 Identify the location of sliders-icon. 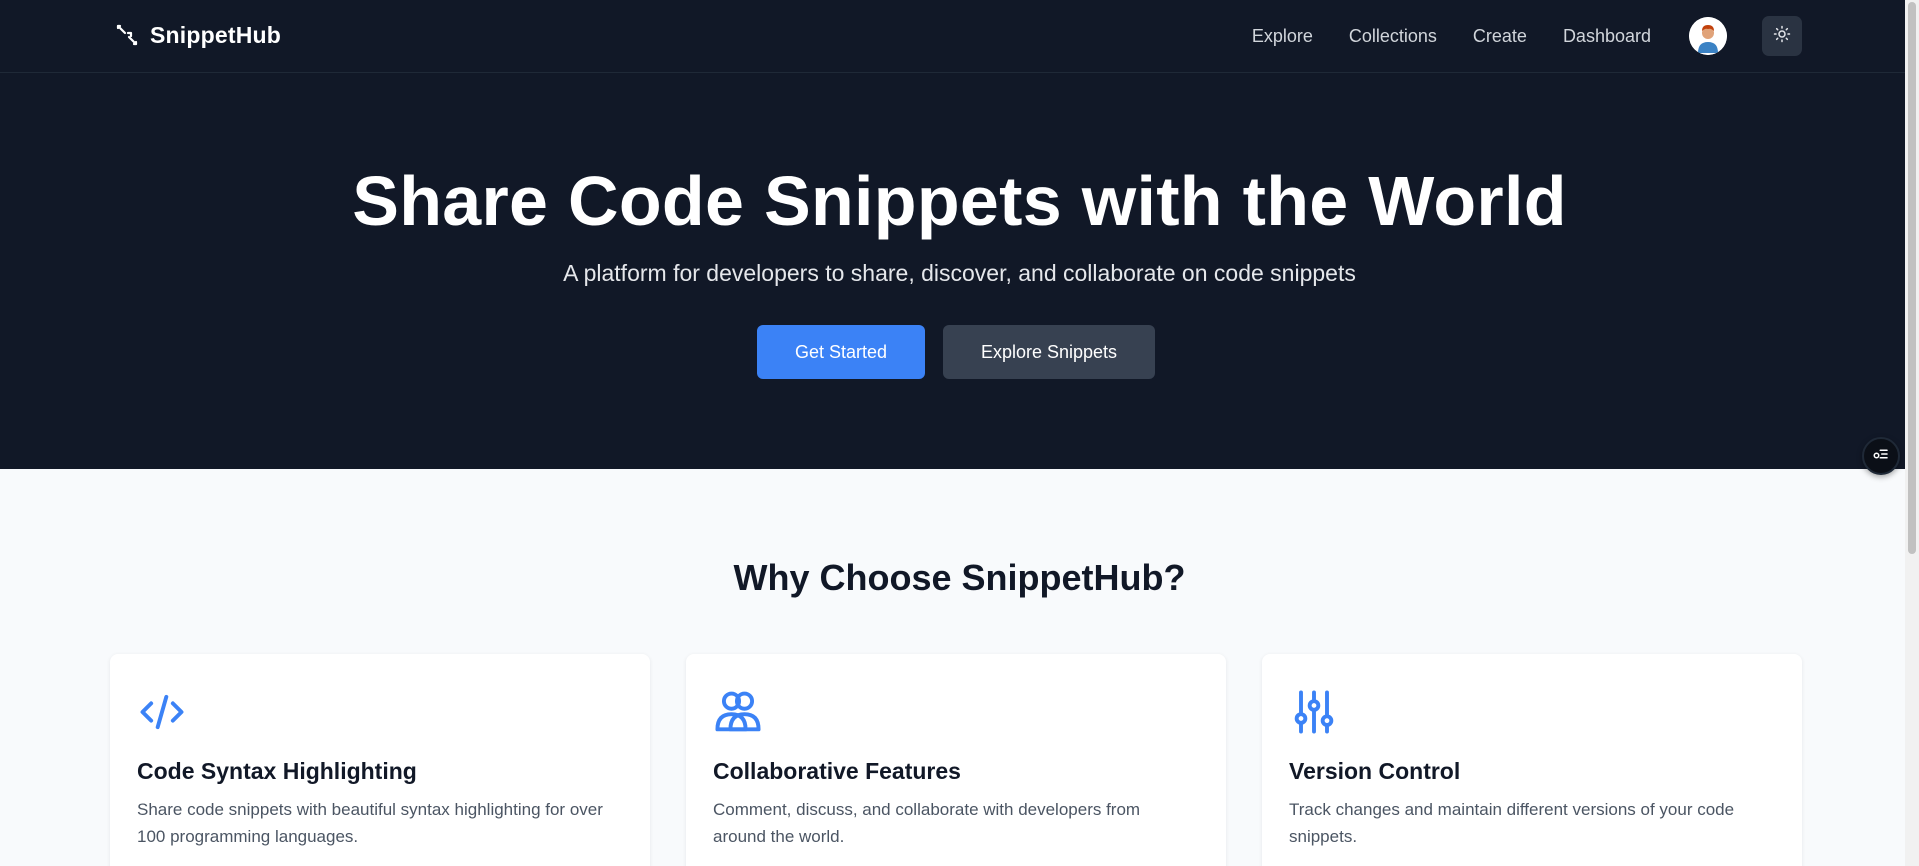
(1314, 712).